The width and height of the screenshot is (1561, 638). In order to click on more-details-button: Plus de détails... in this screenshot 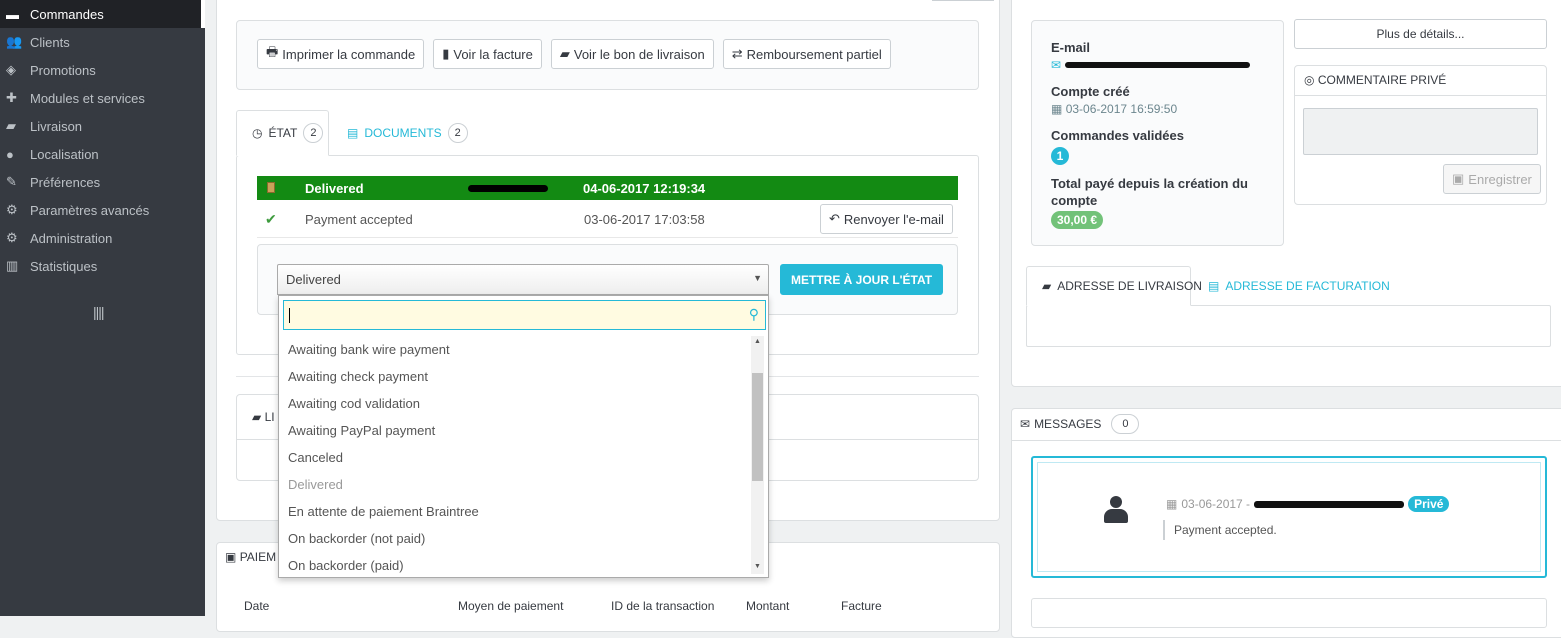, I will do `click(1420, 34)`.